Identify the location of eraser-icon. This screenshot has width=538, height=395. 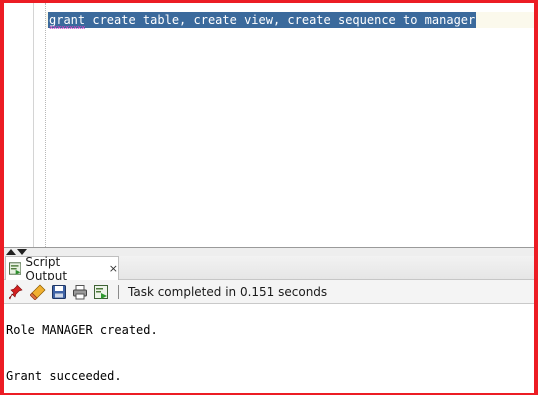
(38, 292).